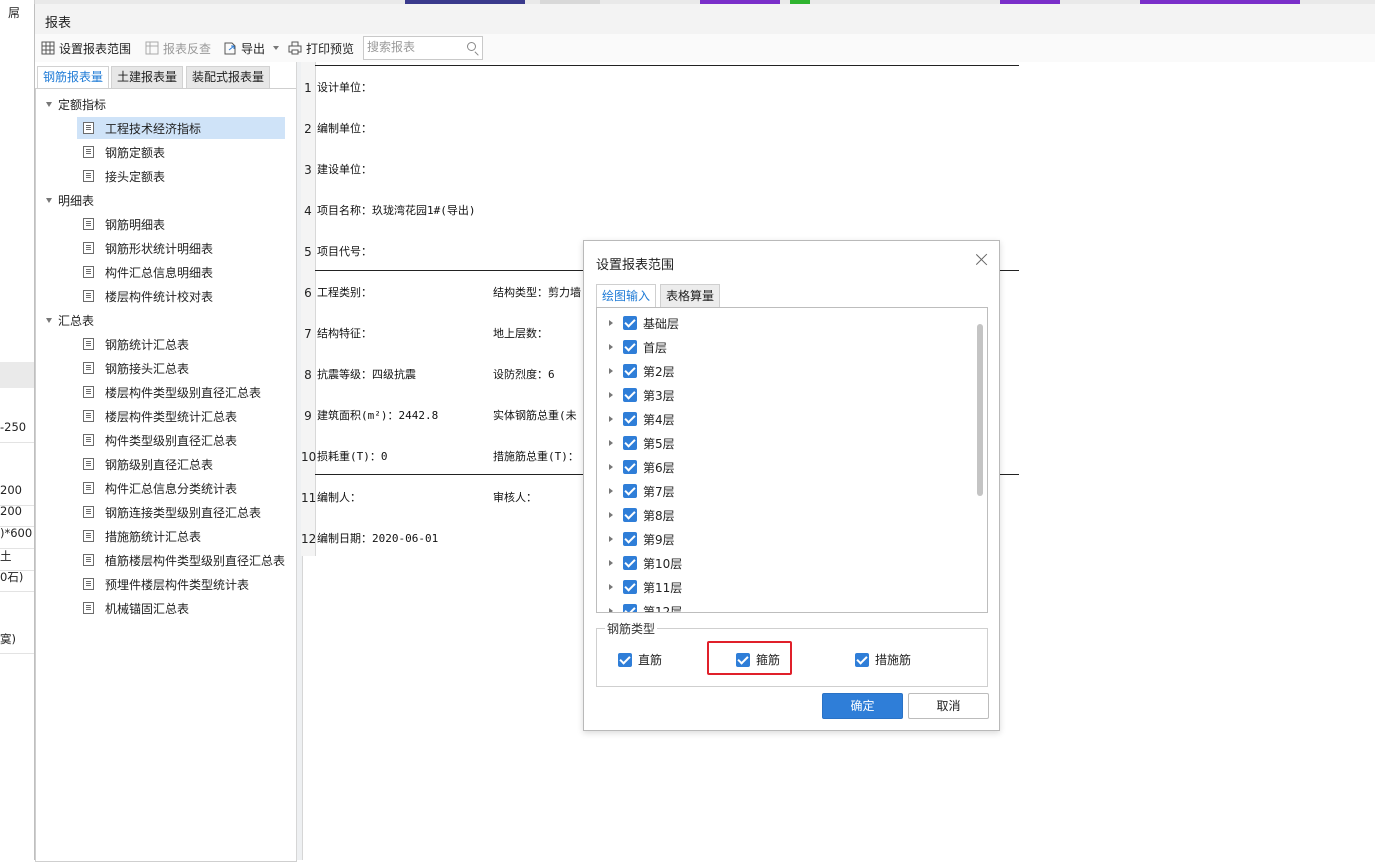 This screenshot has width=1375, height=862. I want to click on floor-item: 第4层, so click(636, 419).